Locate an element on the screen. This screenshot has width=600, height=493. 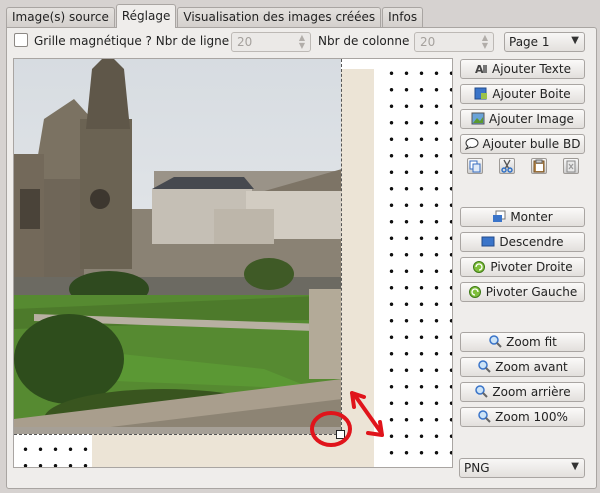
zoom-100-button: Zoom 100% is located at coordinates (522, 417).